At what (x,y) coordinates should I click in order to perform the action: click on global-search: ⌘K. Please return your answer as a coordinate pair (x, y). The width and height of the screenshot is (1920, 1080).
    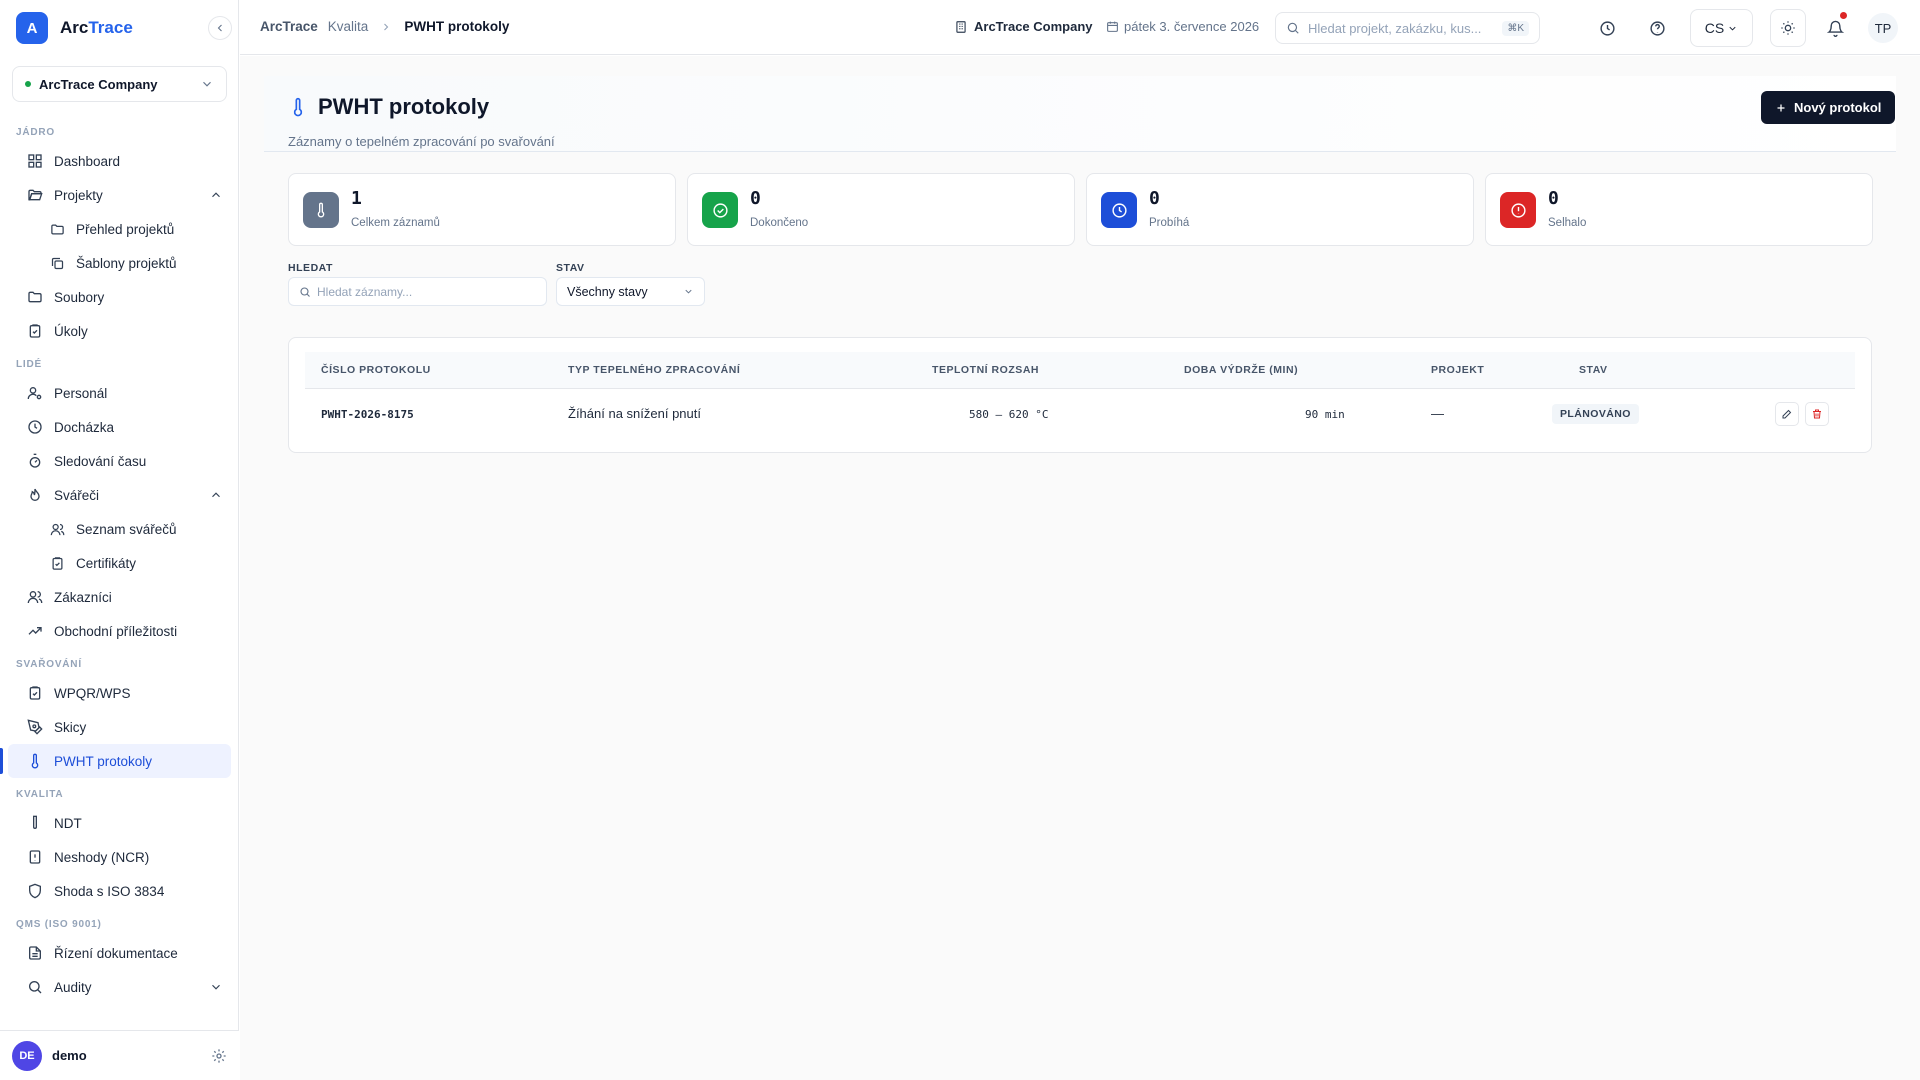
    Looking at the image, I should click on (1407, 28).